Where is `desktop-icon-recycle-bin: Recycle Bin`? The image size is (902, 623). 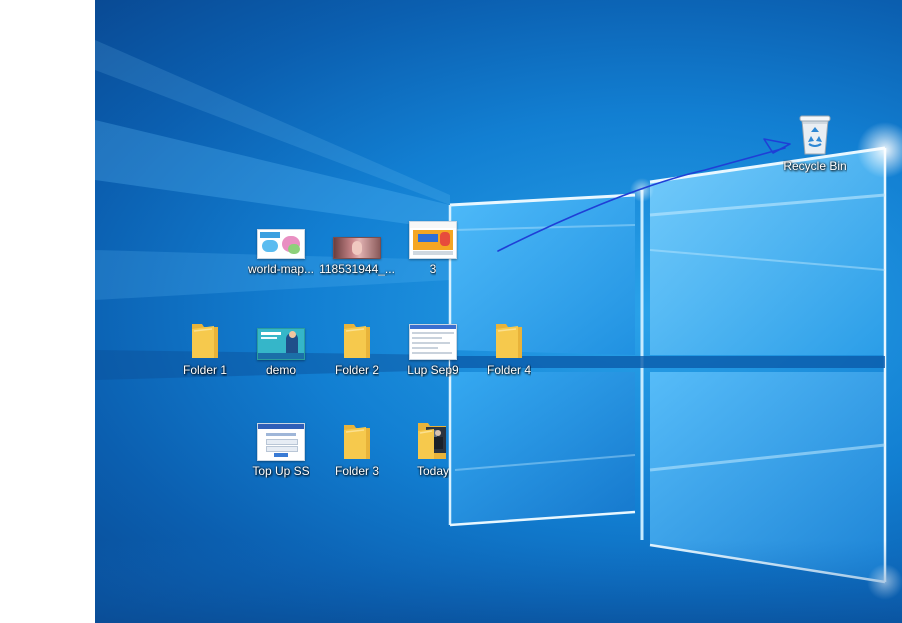
desktop-icon-recycle-bin: Recycle Bin is located at coordinates (815, 148).